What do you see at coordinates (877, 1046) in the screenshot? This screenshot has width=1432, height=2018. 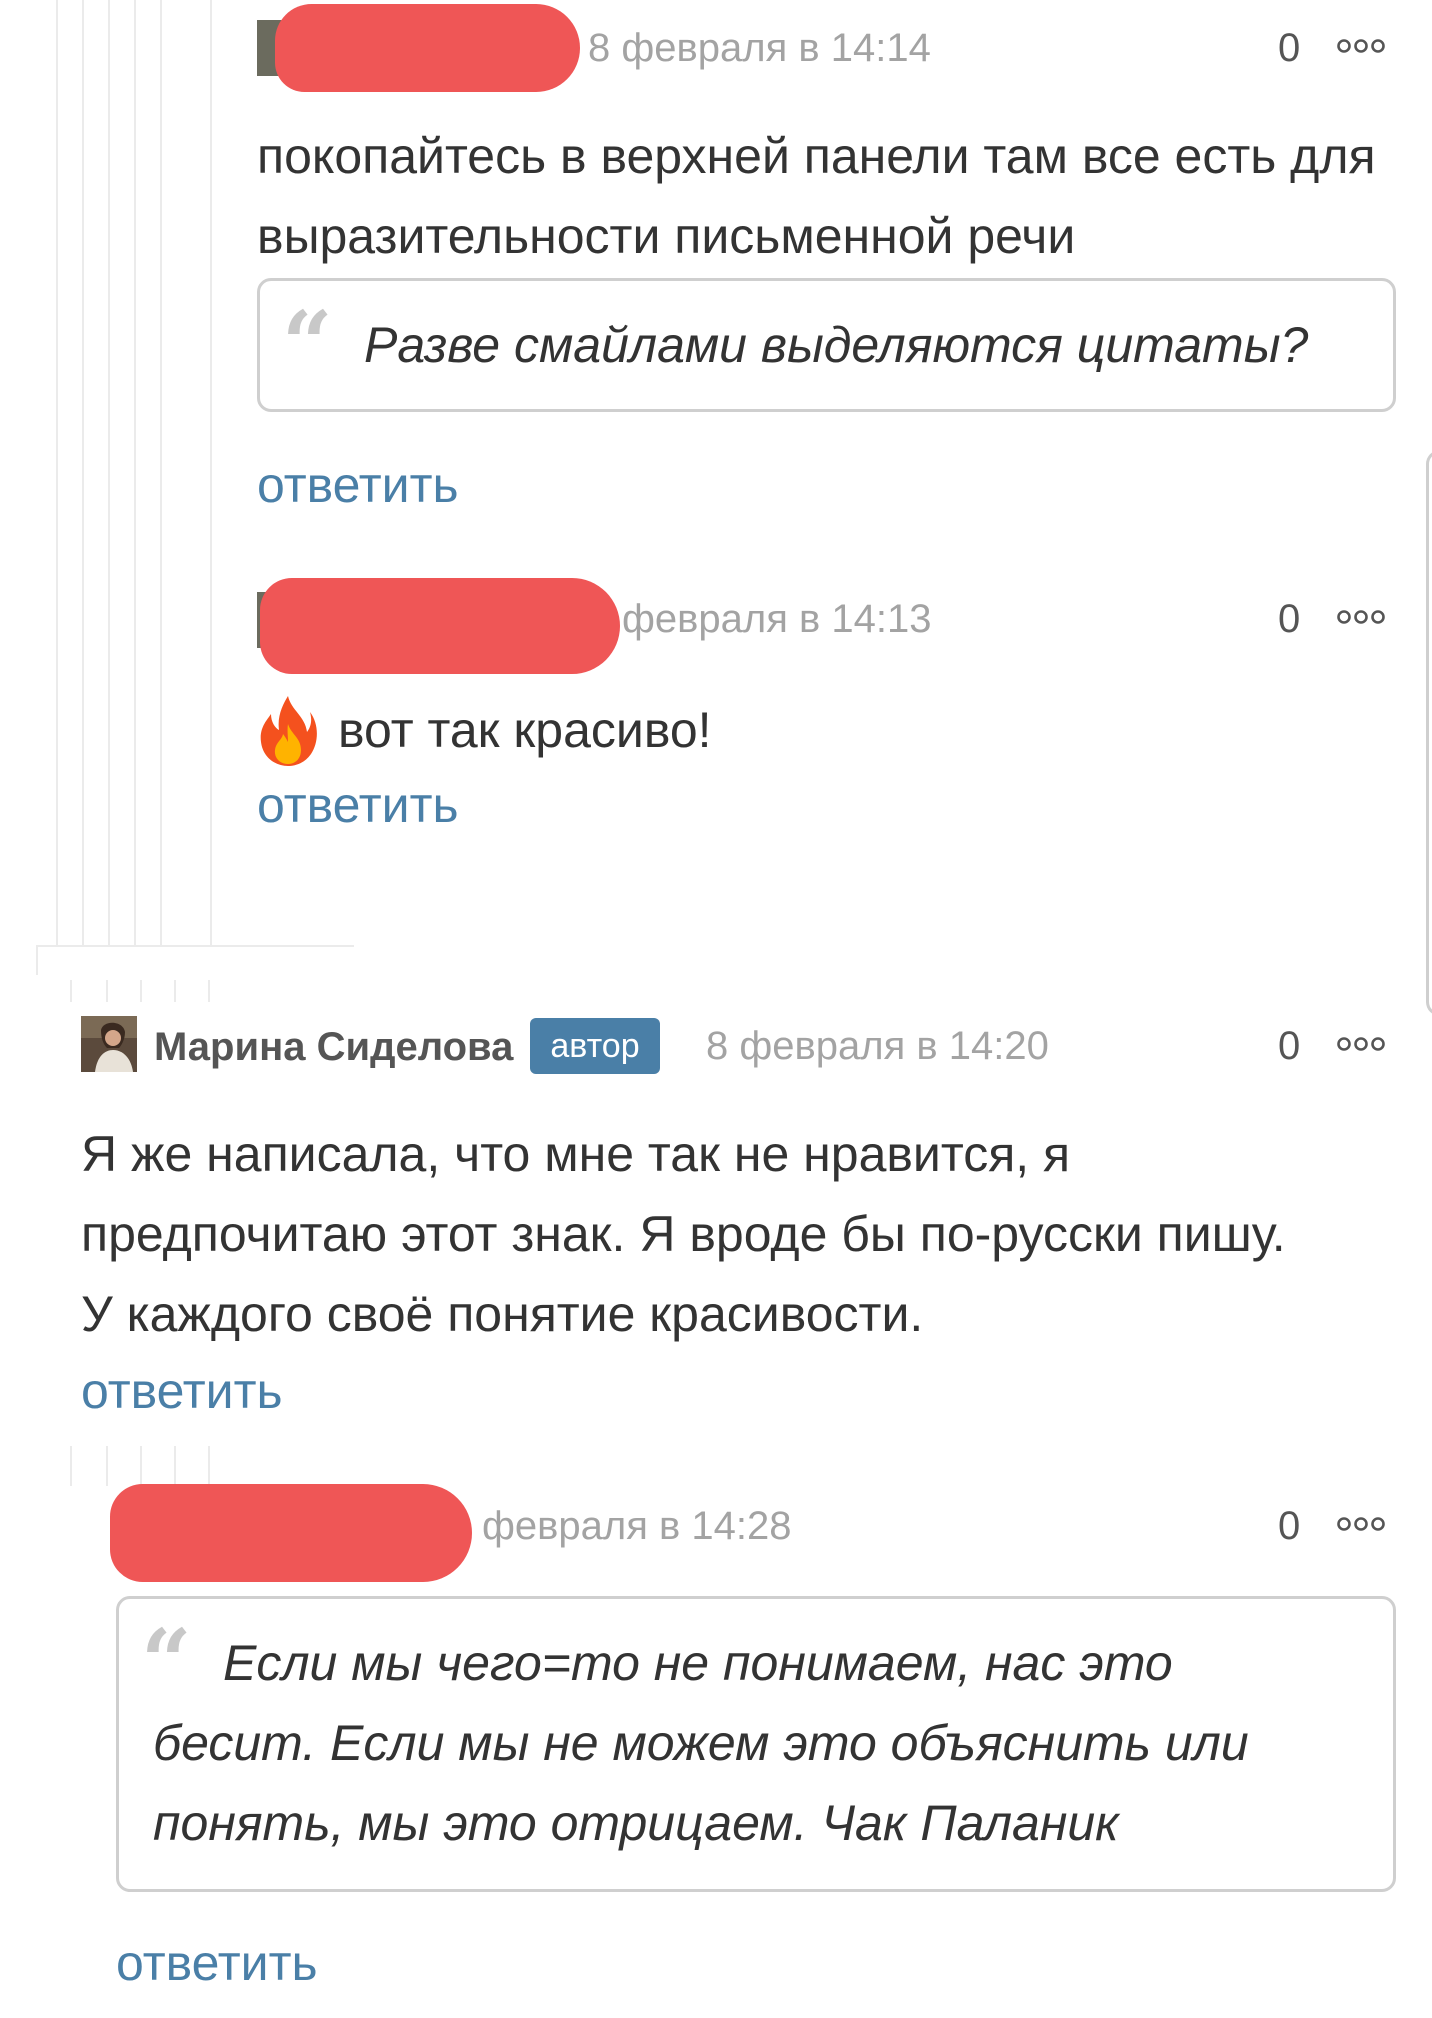 I see `comment-timestamp: 8 февраля в 14:20` at bounding box center [877, 1046].